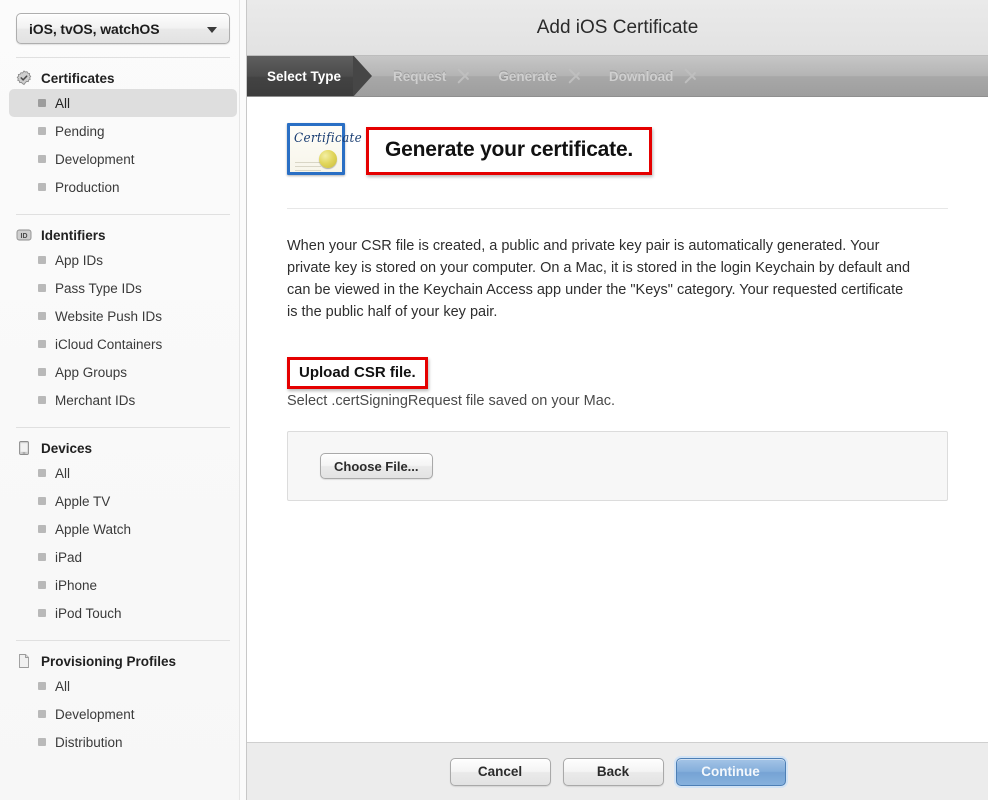 This screenshot has width=988, height=800. I want to click on window-titlebar: Add iOS Certificate, so click(617, 28).